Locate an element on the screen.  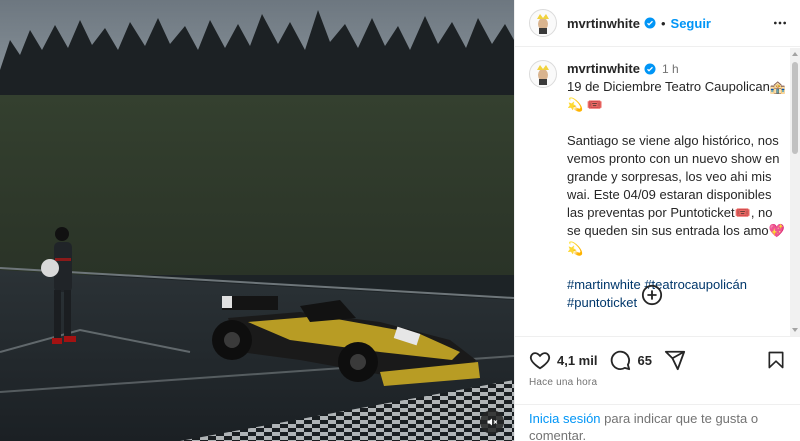
scroll-up-arrow-icon is located at coordinates (795, 54).